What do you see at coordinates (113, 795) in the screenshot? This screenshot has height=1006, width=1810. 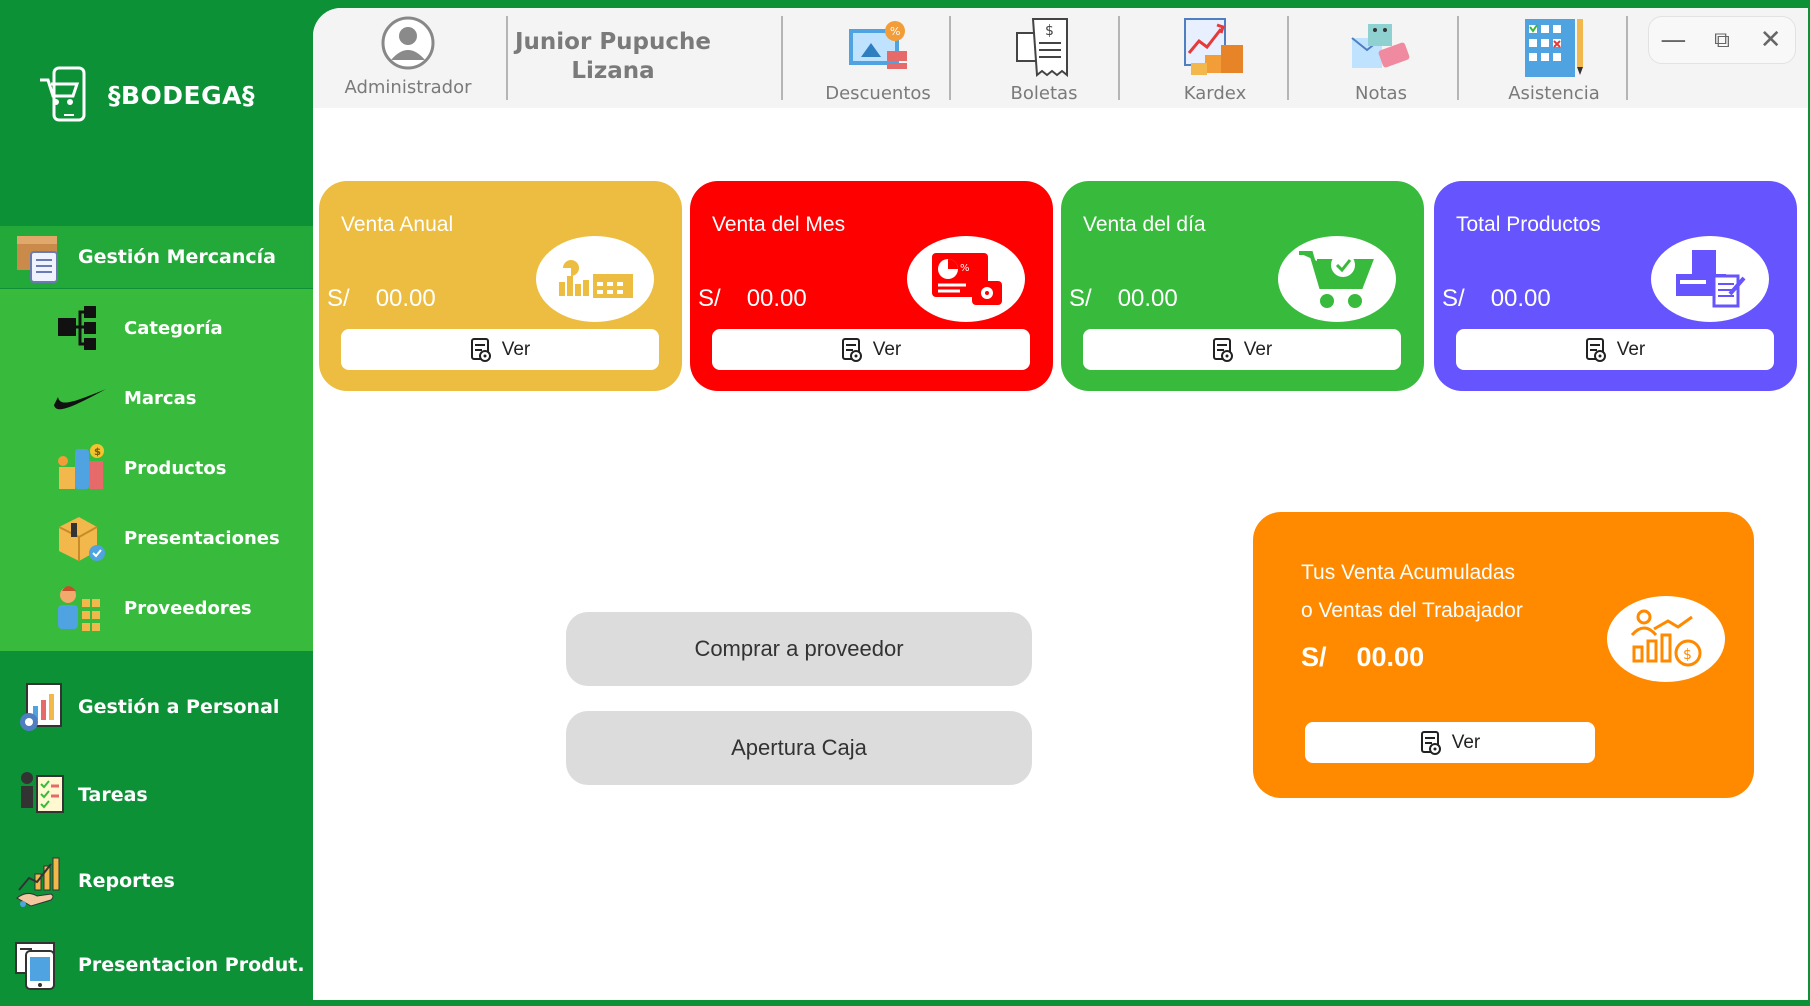 I see `sidebar-section-label: Tareas` at bounding box center [113, 795].